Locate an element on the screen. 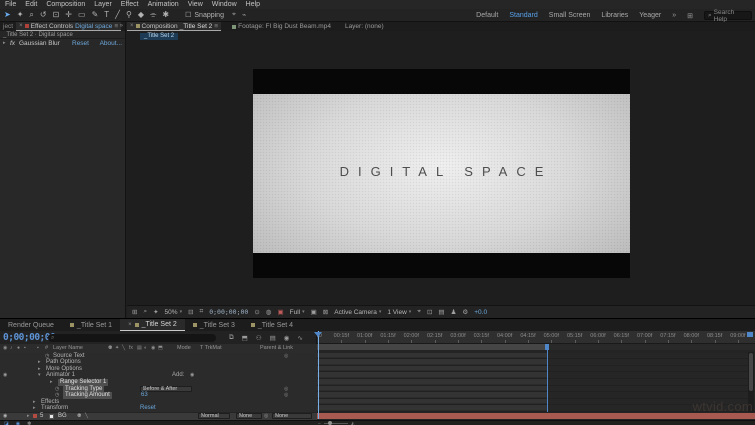  work-area-end-handle is located at coordinates (750, 334).